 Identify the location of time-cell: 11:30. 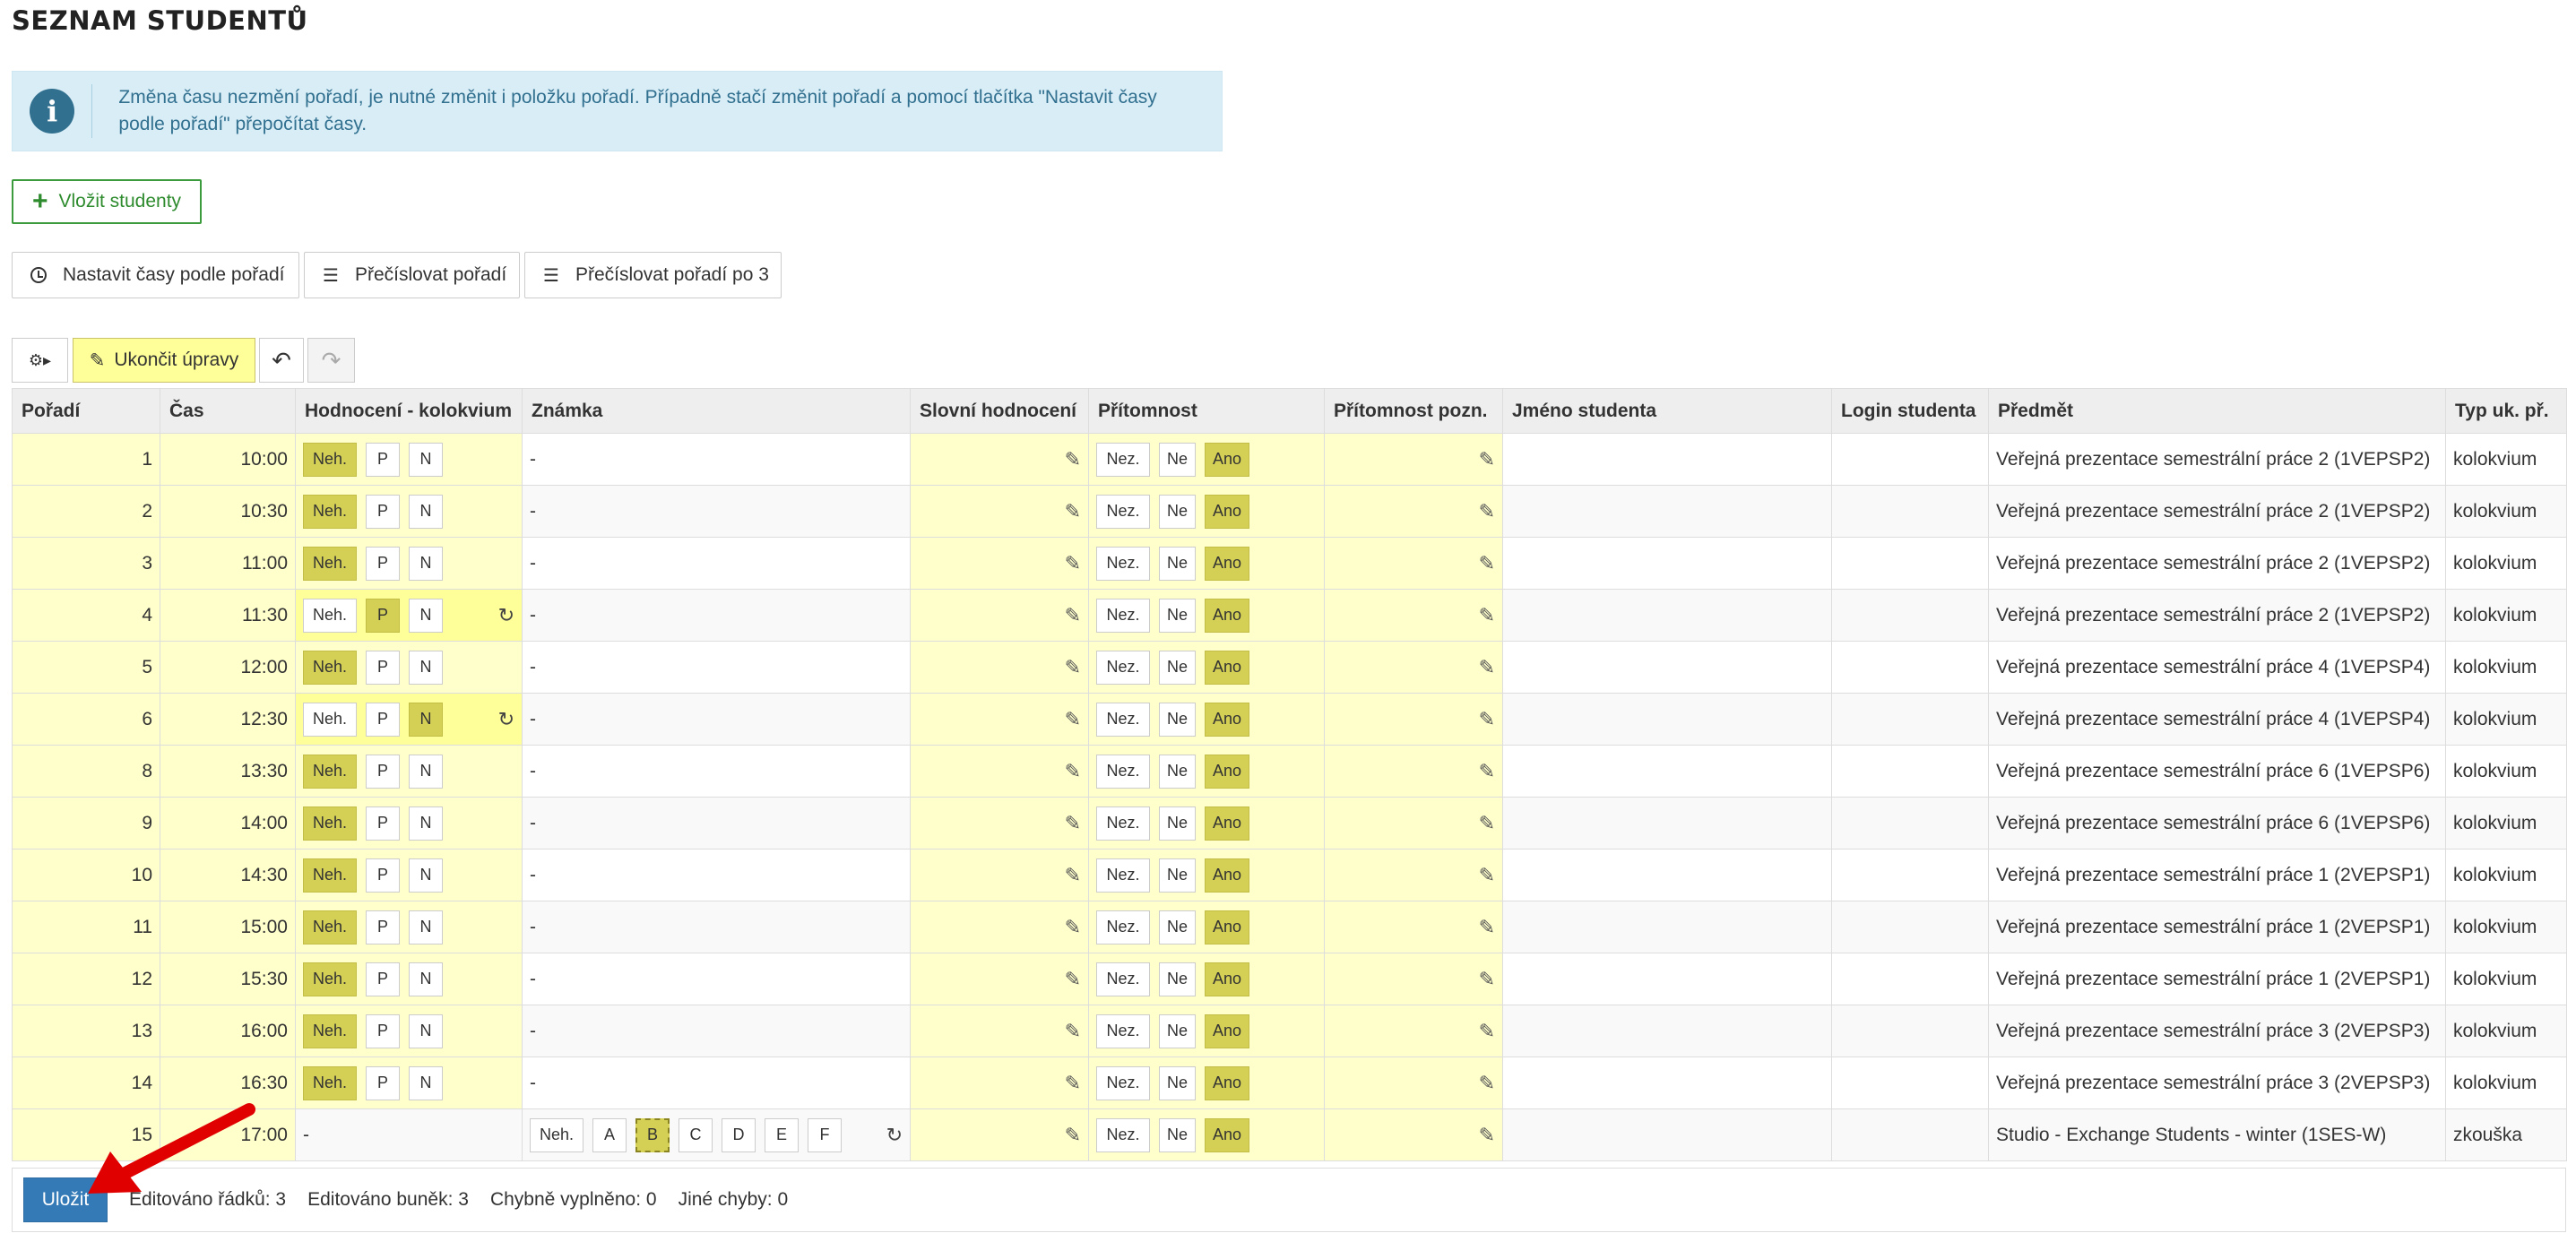
(228, 615).